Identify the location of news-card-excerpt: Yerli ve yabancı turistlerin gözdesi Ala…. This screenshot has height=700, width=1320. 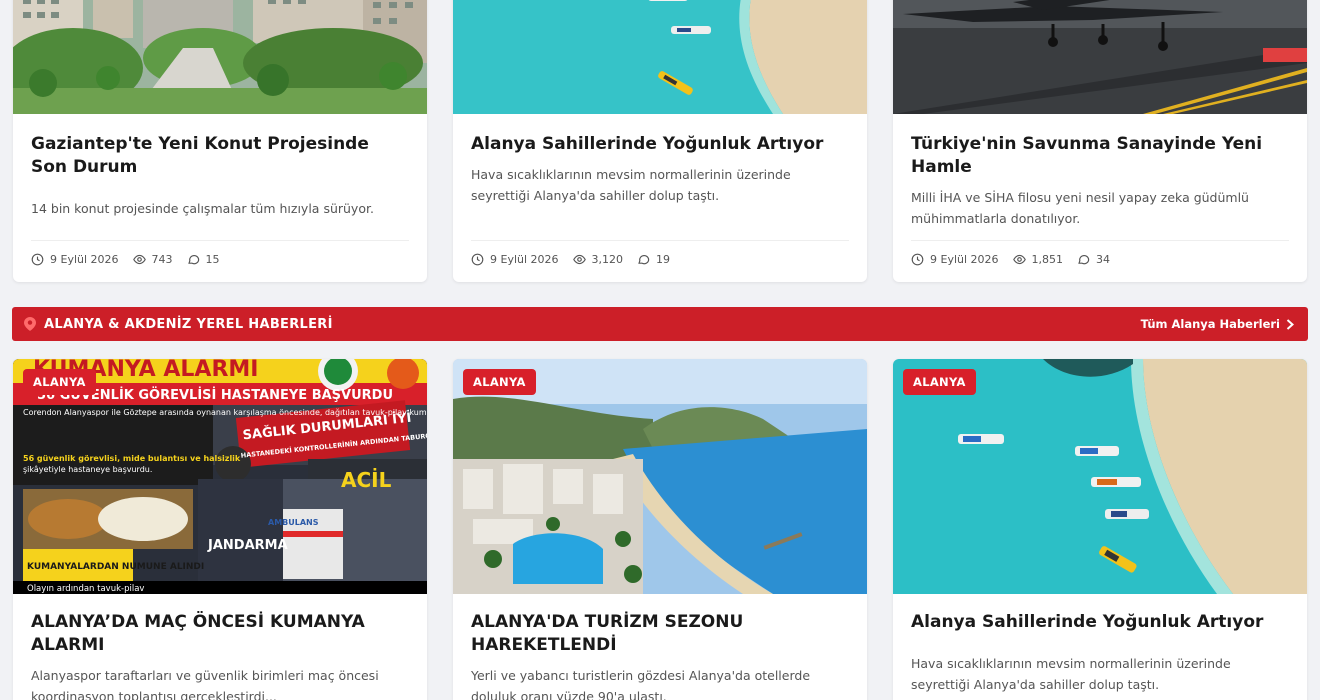
(641, 684).